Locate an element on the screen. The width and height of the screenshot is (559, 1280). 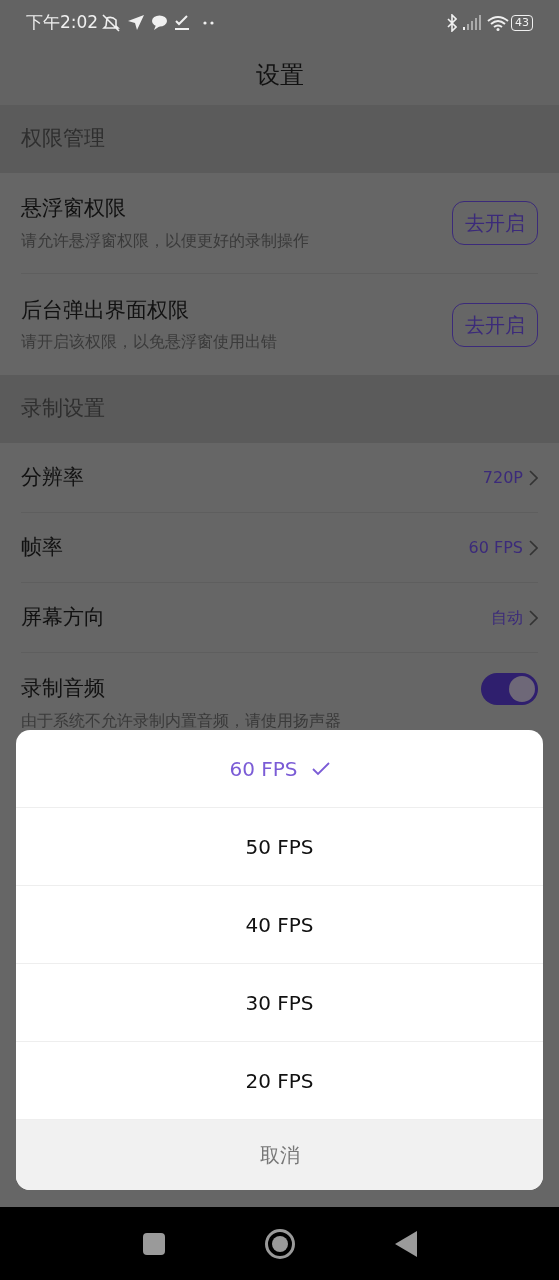
setting-value: 60 FPS is located at coordinates (495, 547).